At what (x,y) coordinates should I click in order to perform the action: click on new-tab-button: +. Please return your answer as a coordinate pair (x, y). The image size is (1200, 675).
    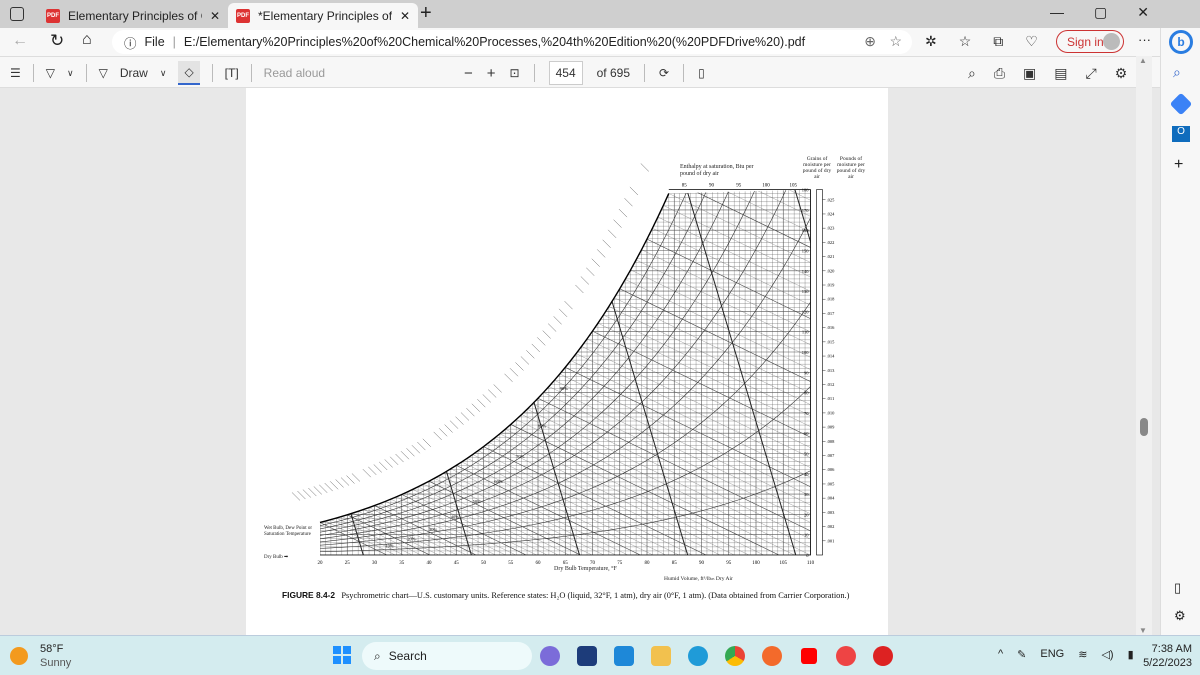
    Looking at the image, I should click on (426, 13).